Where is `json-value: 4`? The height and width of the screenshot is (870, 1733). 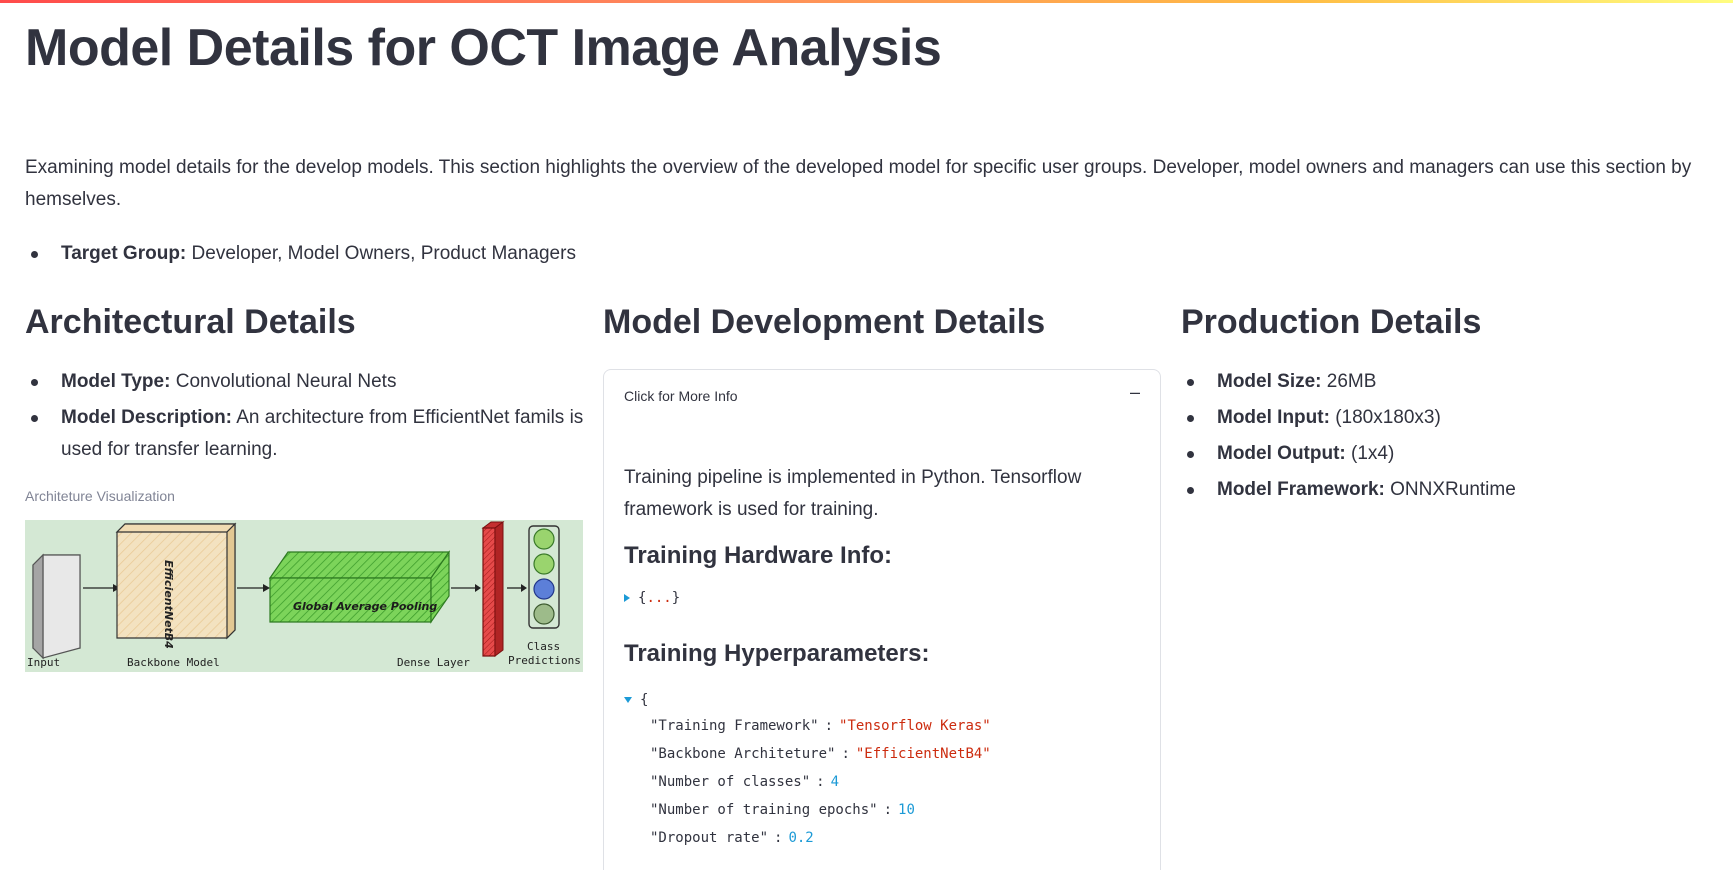 json-value: 4 is located at coordinates (835, 782).